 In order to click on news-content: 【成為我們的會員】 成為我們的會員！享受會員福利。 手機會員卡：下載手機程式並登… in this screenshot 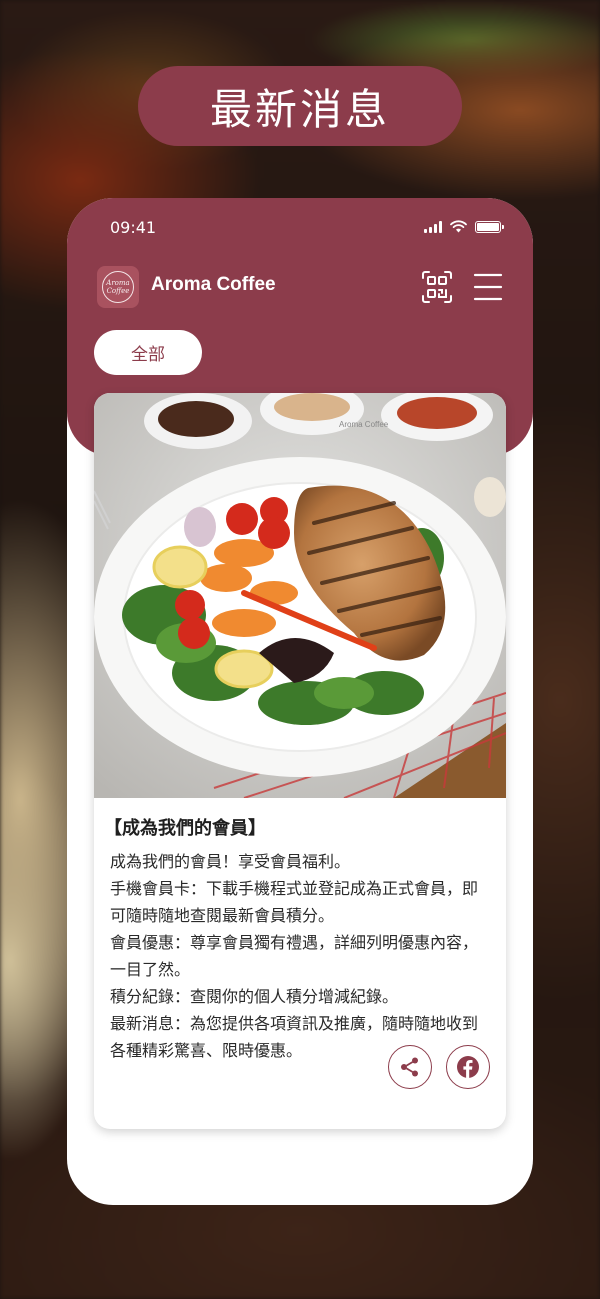, I will do `click(300, 931)`.